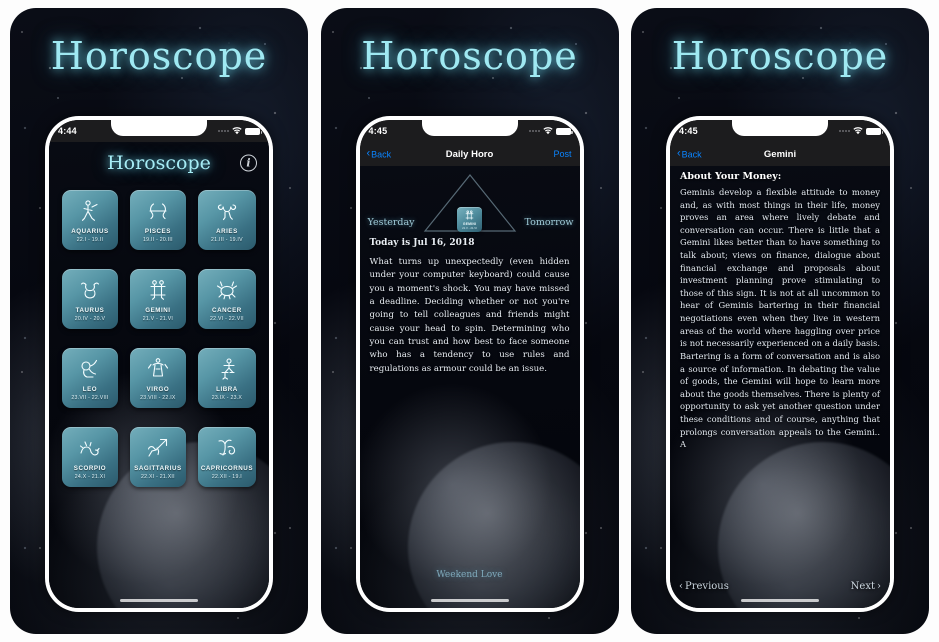  What do you see at coordinates (470, 202) in the screenshot?
I see `hero-section: Yesterday Tomorrow GEMINI 21.V - 21.VI` at bounding box center [470, 202].